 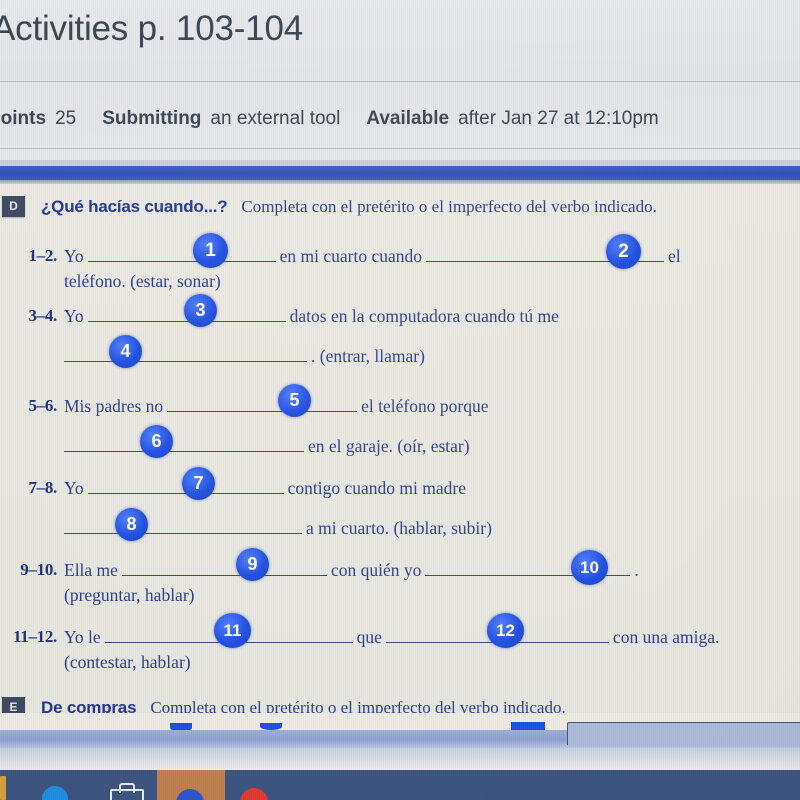 I want to click on submitting-value: an external tool, so click(x=275, y=118).